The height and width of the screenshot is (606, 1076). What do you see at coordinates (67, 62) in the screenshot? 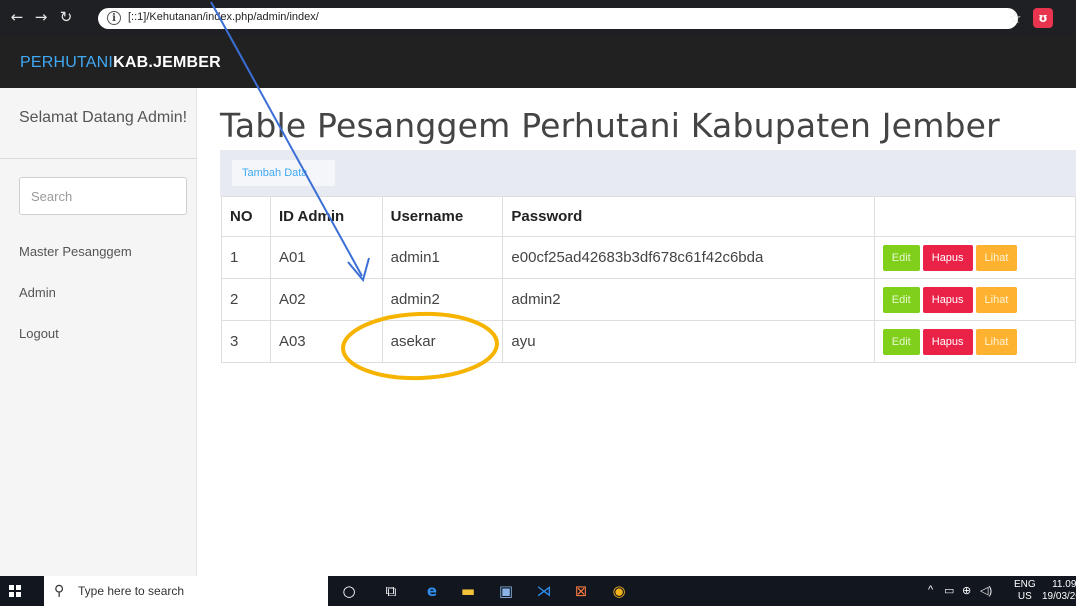
I see `brand-part1: PERHUTANI` at bounding box center [67, 62].